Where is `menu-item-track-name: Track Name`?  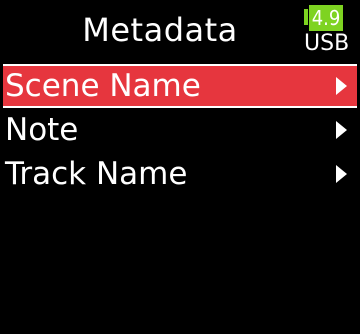 menu-item-track-name: Track Name is located at coordinates (180, 174).